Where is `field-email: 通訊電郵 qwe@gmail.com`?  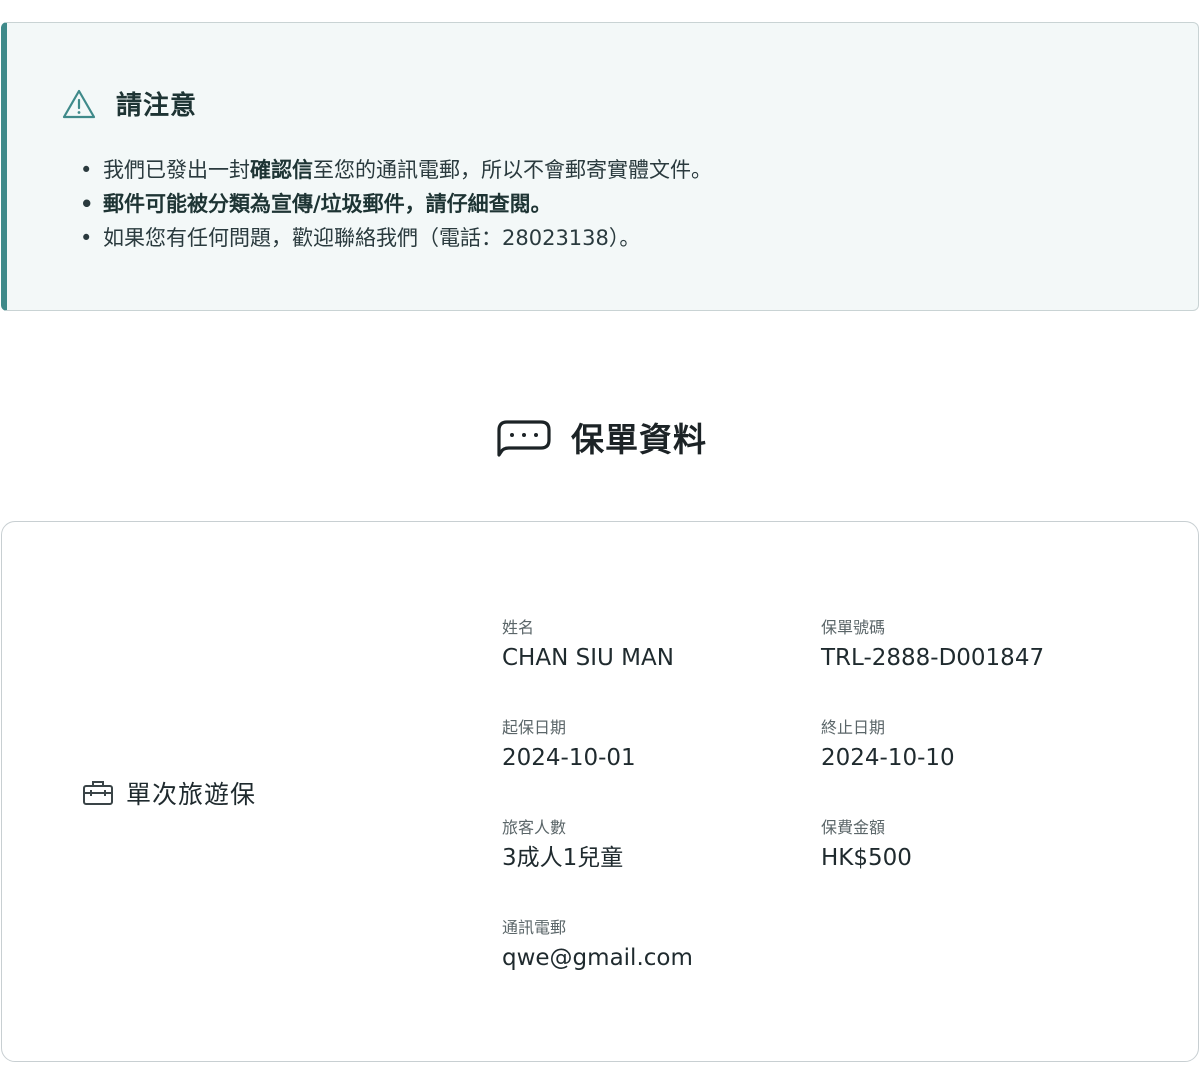 field-email: 通訊電郵 qwe@gmail.com is located at coordinates (597, 945).